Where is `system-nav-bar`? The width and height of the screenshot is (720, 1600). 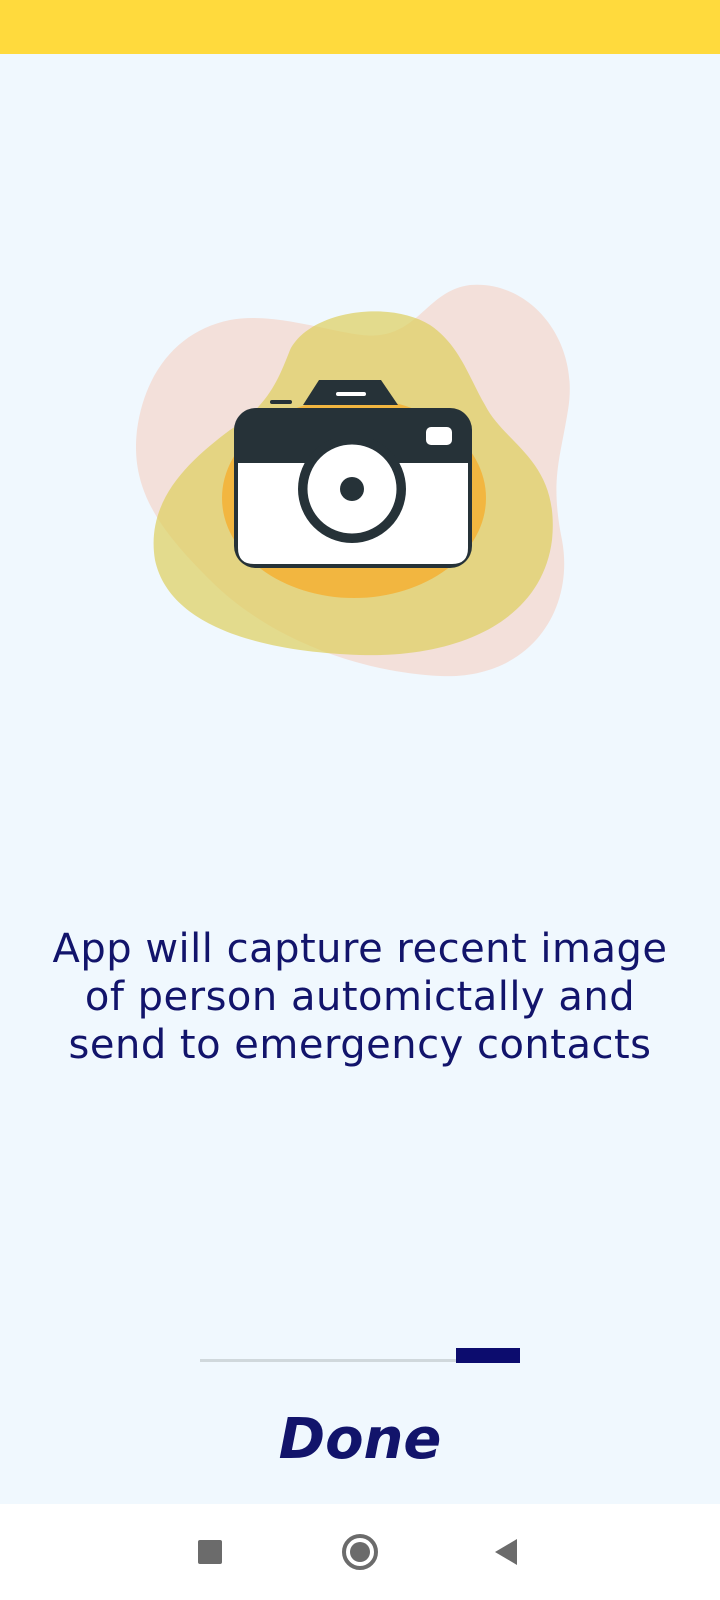 system-nav-bar is located at coordinates (360, 1552).